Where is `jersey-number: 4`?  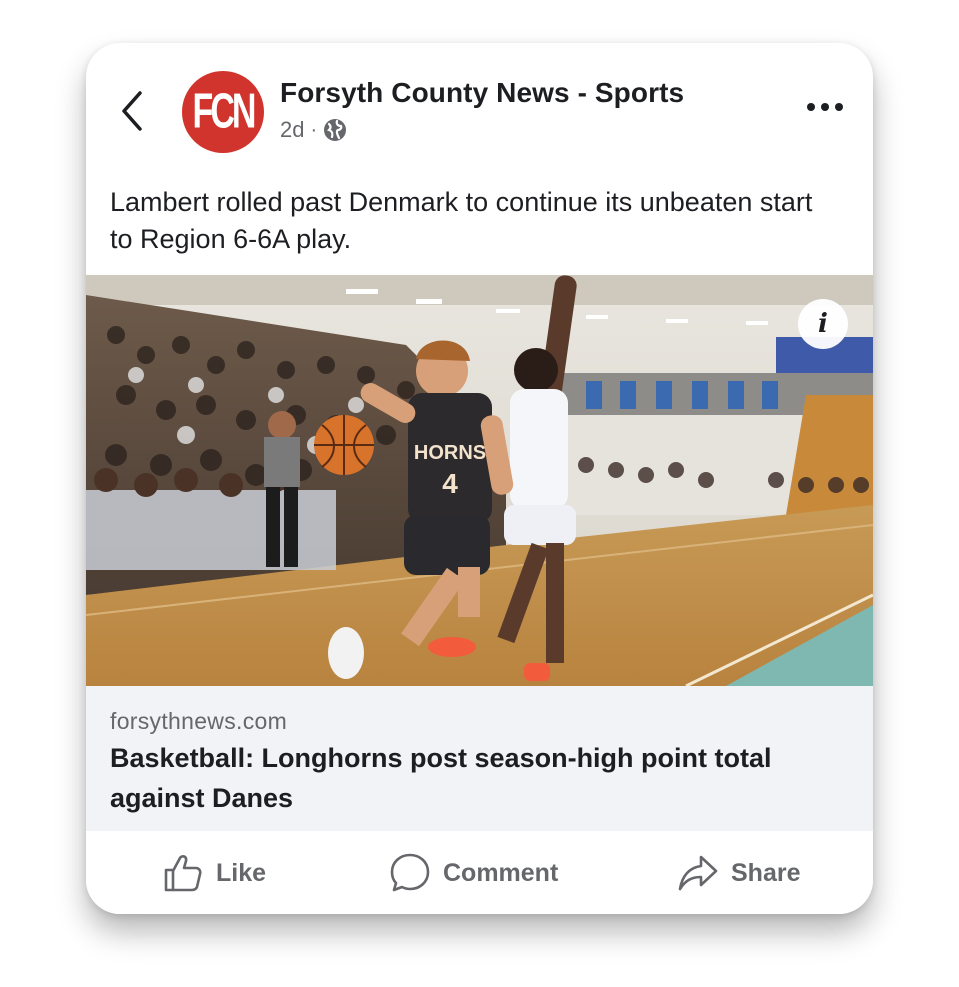 jersey-number: 4 is located at coordinates (450, 483).